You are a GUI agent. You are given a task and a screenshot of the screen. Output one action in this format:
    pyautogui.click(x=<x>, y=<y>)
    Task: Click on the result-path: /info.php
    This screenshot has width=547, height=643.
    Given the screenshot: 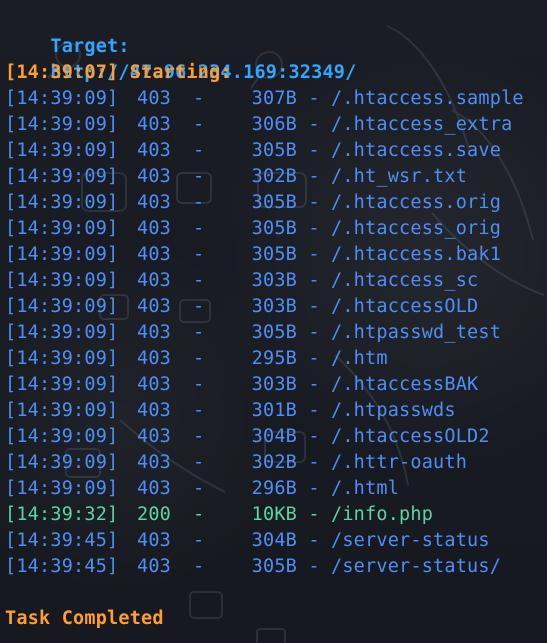 What is the action you would take?
    pyautogui.click(x=382, y=514)
    